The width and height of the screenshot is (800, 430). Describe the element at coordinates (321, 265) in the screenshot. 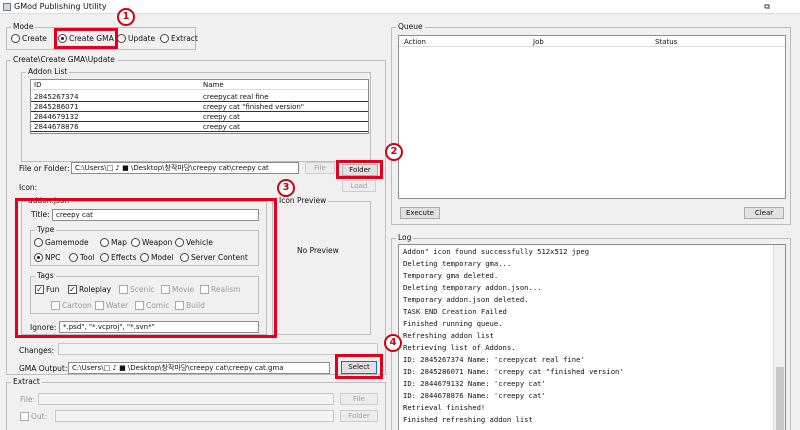

I see `icon-preview-group: Icon Preview No Preview` at that location.